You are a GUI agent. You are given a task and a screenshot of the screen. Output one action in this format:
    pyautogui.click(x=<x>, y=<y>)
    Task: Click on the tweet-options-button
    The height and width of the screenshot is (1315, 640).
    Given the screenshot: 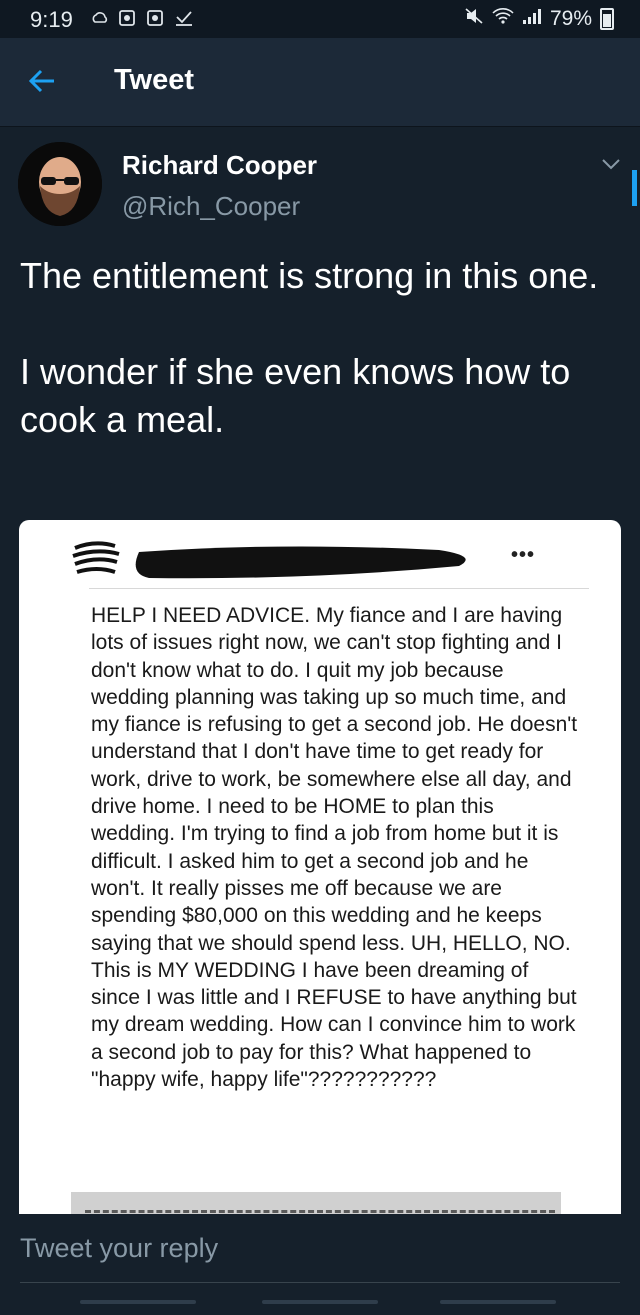 What is the action you would take?
    pyautogui.click(x=611, y=164)
    